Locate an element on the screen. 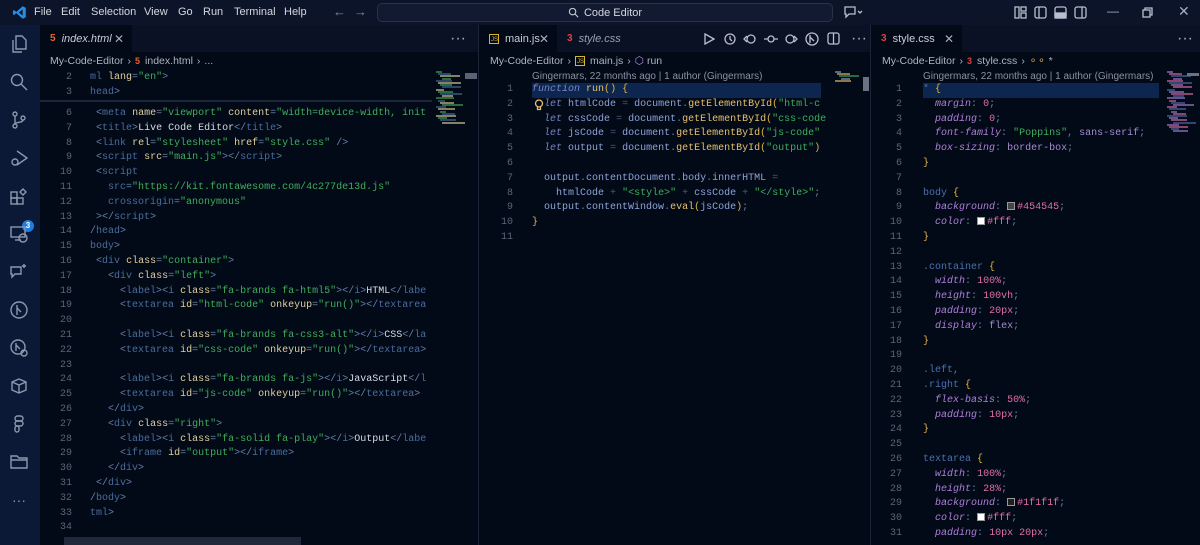  customize-layout-icon is located at coordinates (1020, 12).